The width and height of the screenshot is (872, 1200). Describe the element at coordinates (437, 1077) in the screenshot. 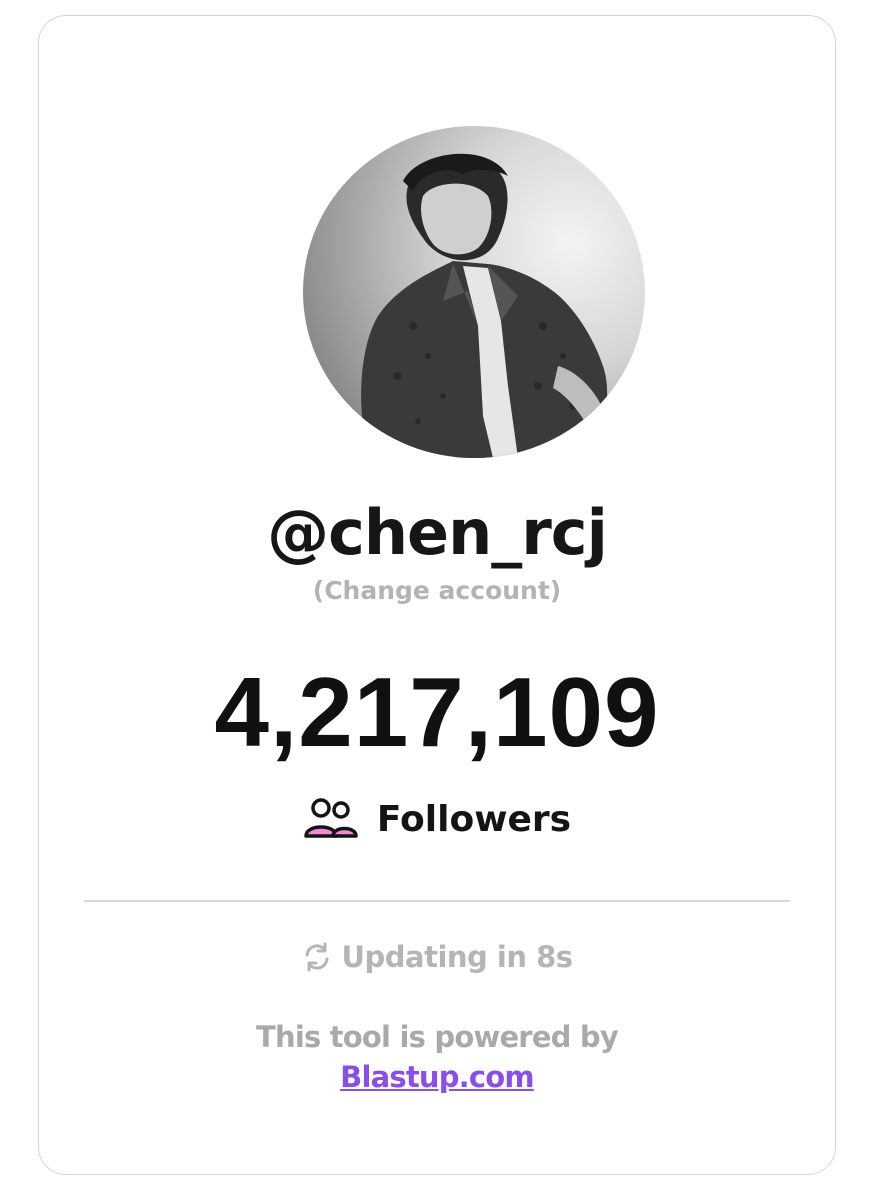

I see `blastup-link: Blastup.com` at that location.